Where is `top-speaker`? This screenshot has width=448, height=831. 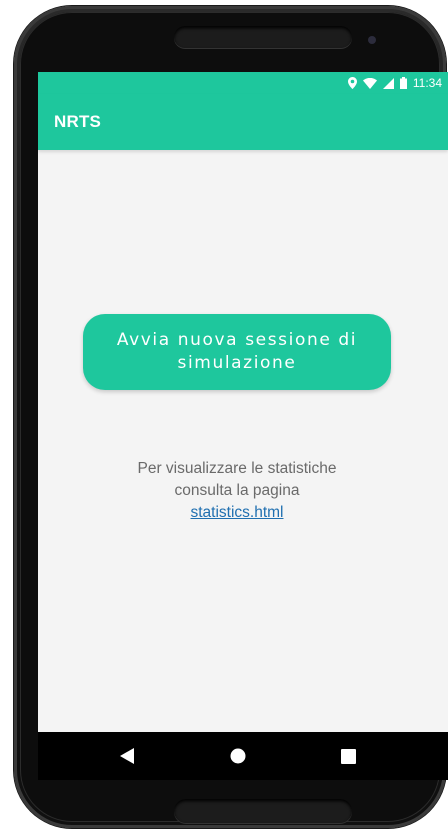 top-speaker is located at coordinates (263, 37).